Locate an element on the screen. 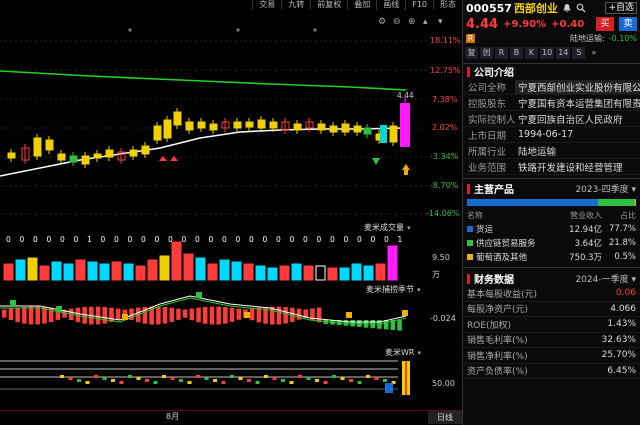 The width and height of the screenshot is (640, 425). finance-period-select: 2024-一季度 ▾ is located at coordinates (605, 278).